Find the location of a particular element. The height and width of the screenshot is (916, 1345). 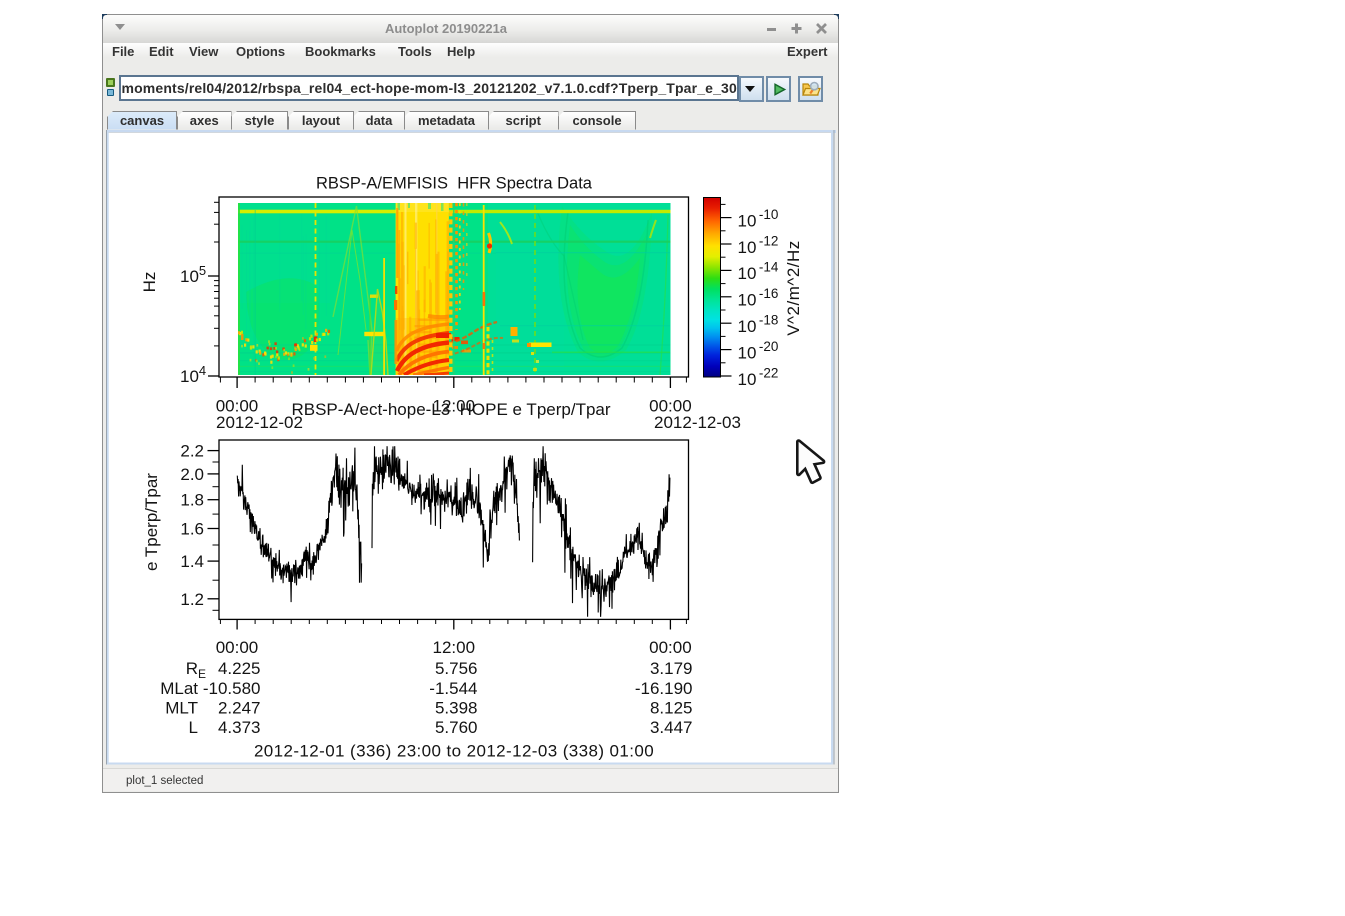

svg-text: MLT is located at coordinates (181, 708).